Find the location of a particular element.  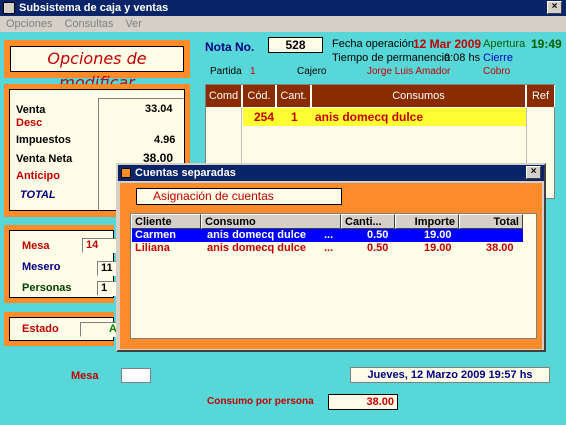

impuestos-value: 4.96 is located at coordinates (165, 140).